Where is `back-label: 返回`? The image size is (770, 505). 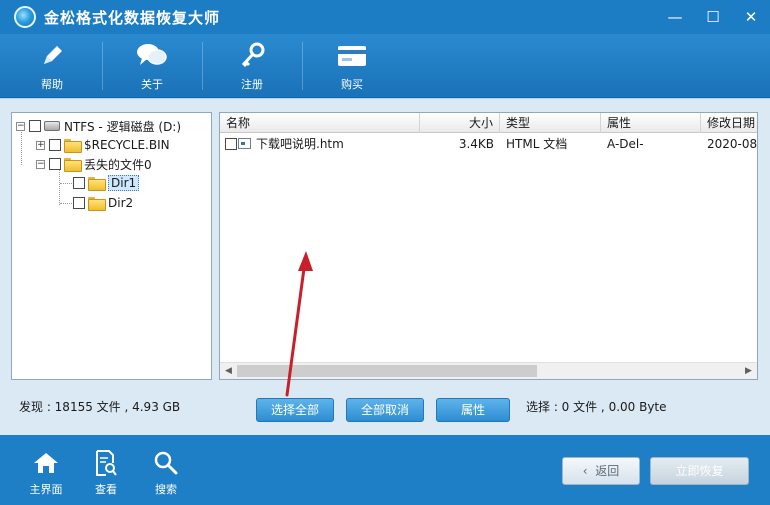 back-label: 返回 is located at coordinates (607, 471).